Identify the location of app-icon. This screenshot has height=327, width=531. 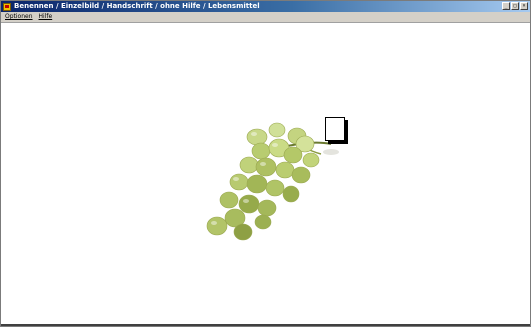
(7, 6).